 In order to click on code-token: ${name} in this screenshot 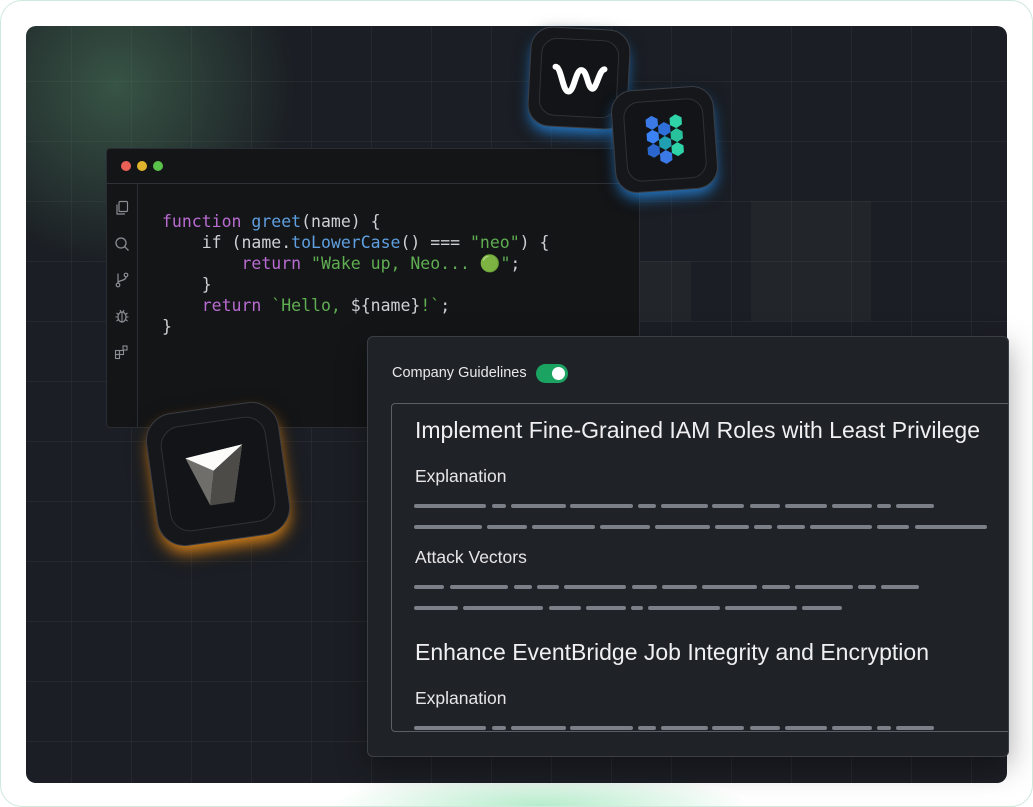, I will do `click(385, 305)`.